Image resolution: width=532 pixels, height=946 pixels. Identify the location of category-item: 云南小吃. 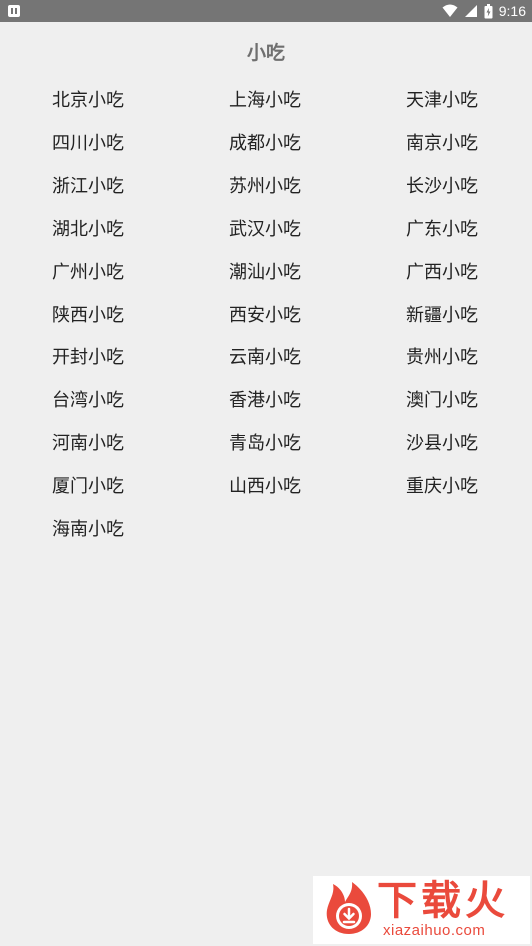
(265, 358).